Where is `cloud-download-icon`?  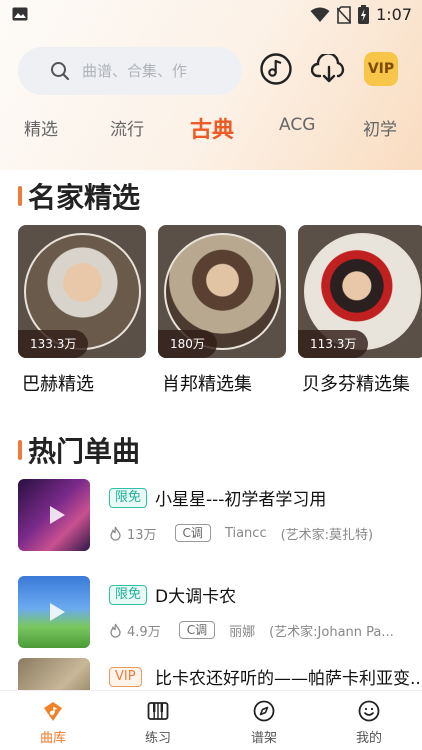
cloud-download-icon is located at coordinates (328, 68).